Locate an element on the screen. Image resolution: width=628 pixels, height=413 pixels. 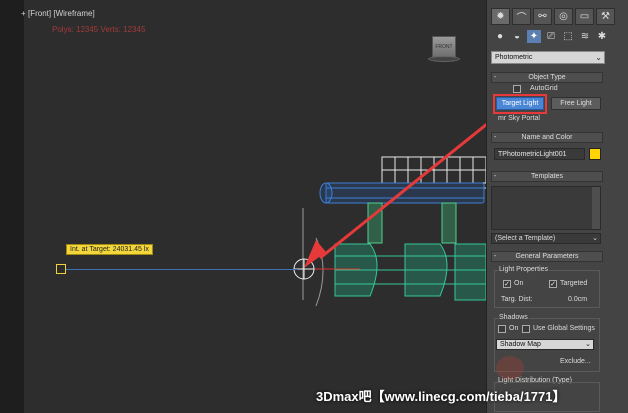
curve-icon: ⌒ is located at coordinates (521, 18).